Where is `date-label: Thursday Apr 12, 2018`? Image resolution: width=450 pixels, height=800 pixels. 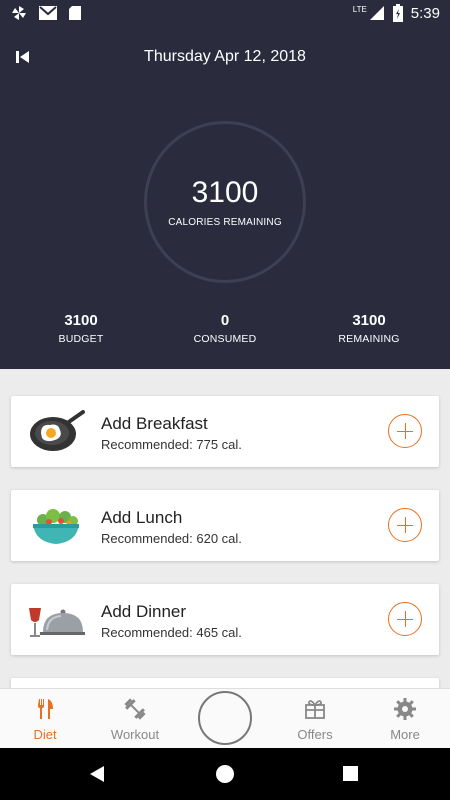 date-label: Thursday Apr 12, 2018 is located at coordinates (225, 57).